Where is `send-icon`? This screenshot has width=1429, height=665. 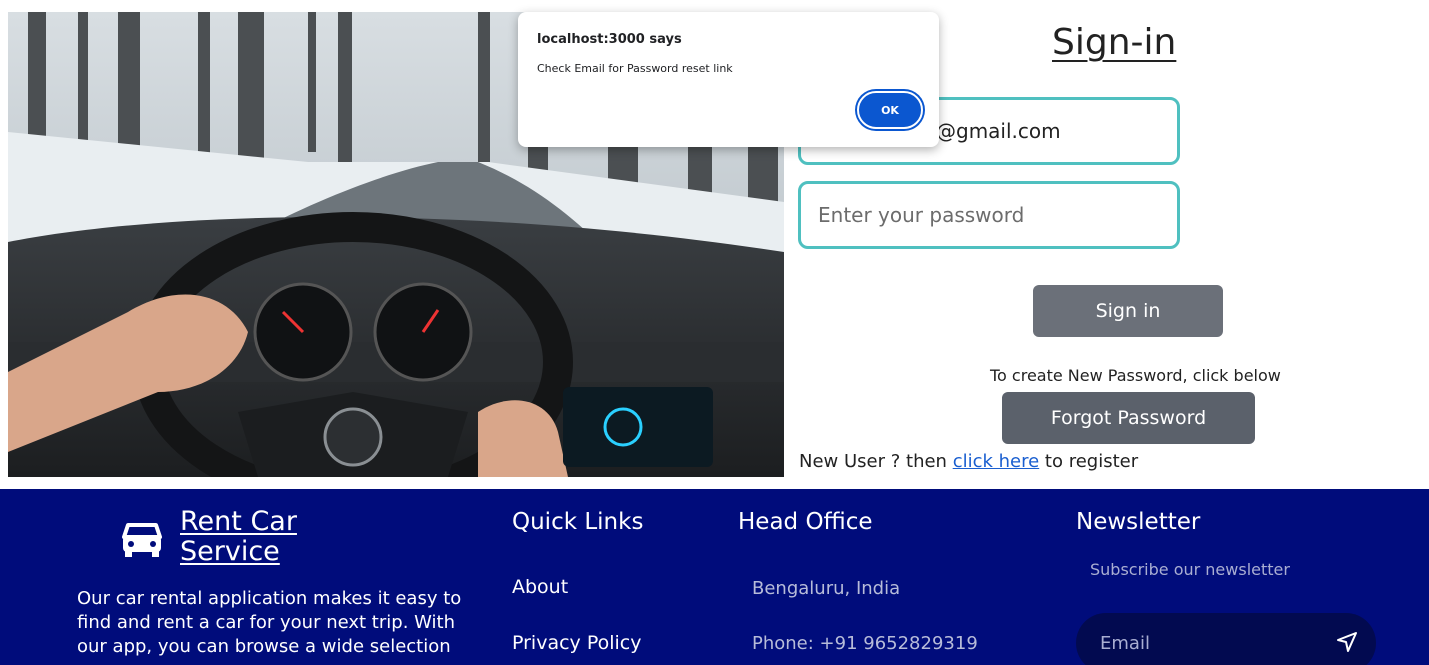 send-icon is located at coordinates (1347, 642).